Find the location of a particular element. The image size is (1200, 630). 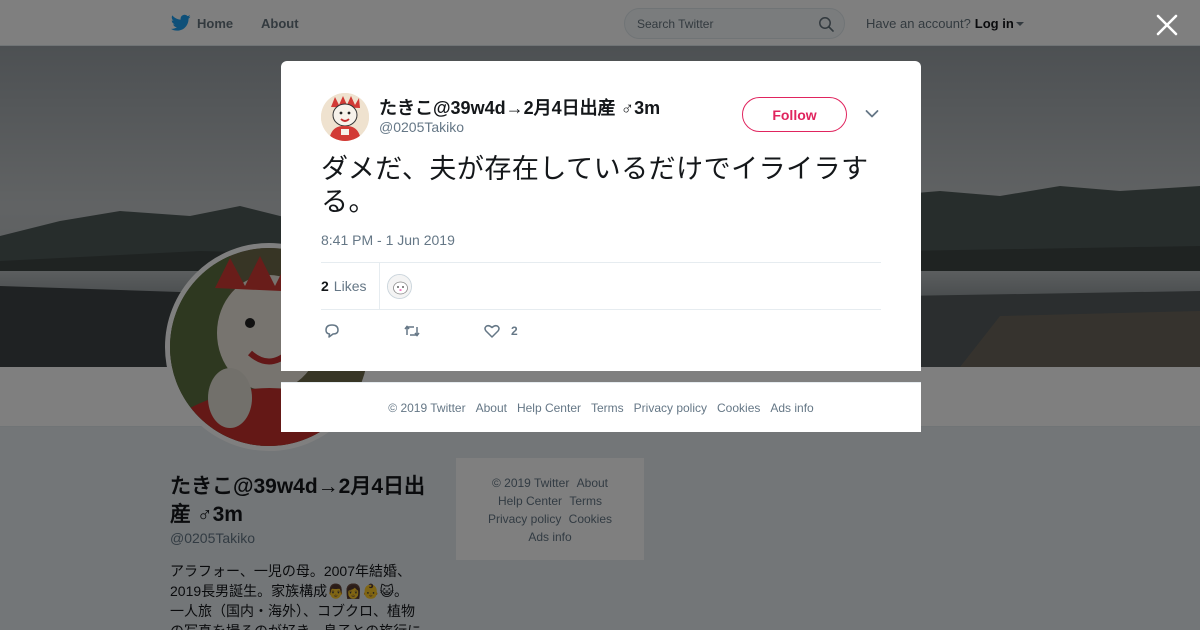

likes-count: 2 is located at coordinates (325, 286).